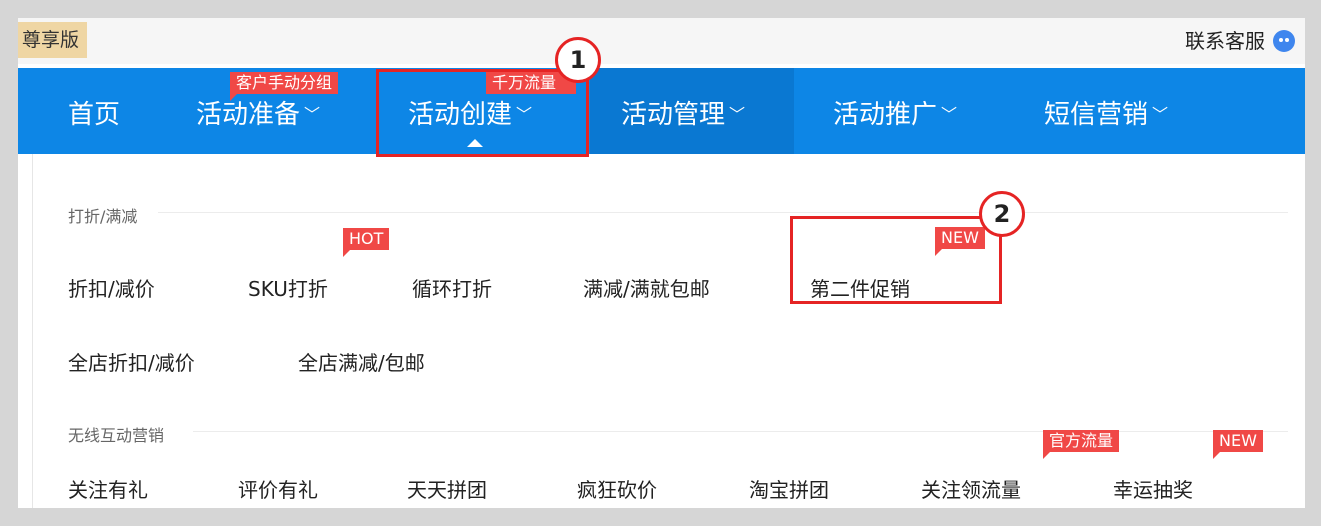  What do you see at coordinates (1081, 444) in the screenshot?
I see `official-traffic-badge: 官方流量` at bounding box center [1081, 444].